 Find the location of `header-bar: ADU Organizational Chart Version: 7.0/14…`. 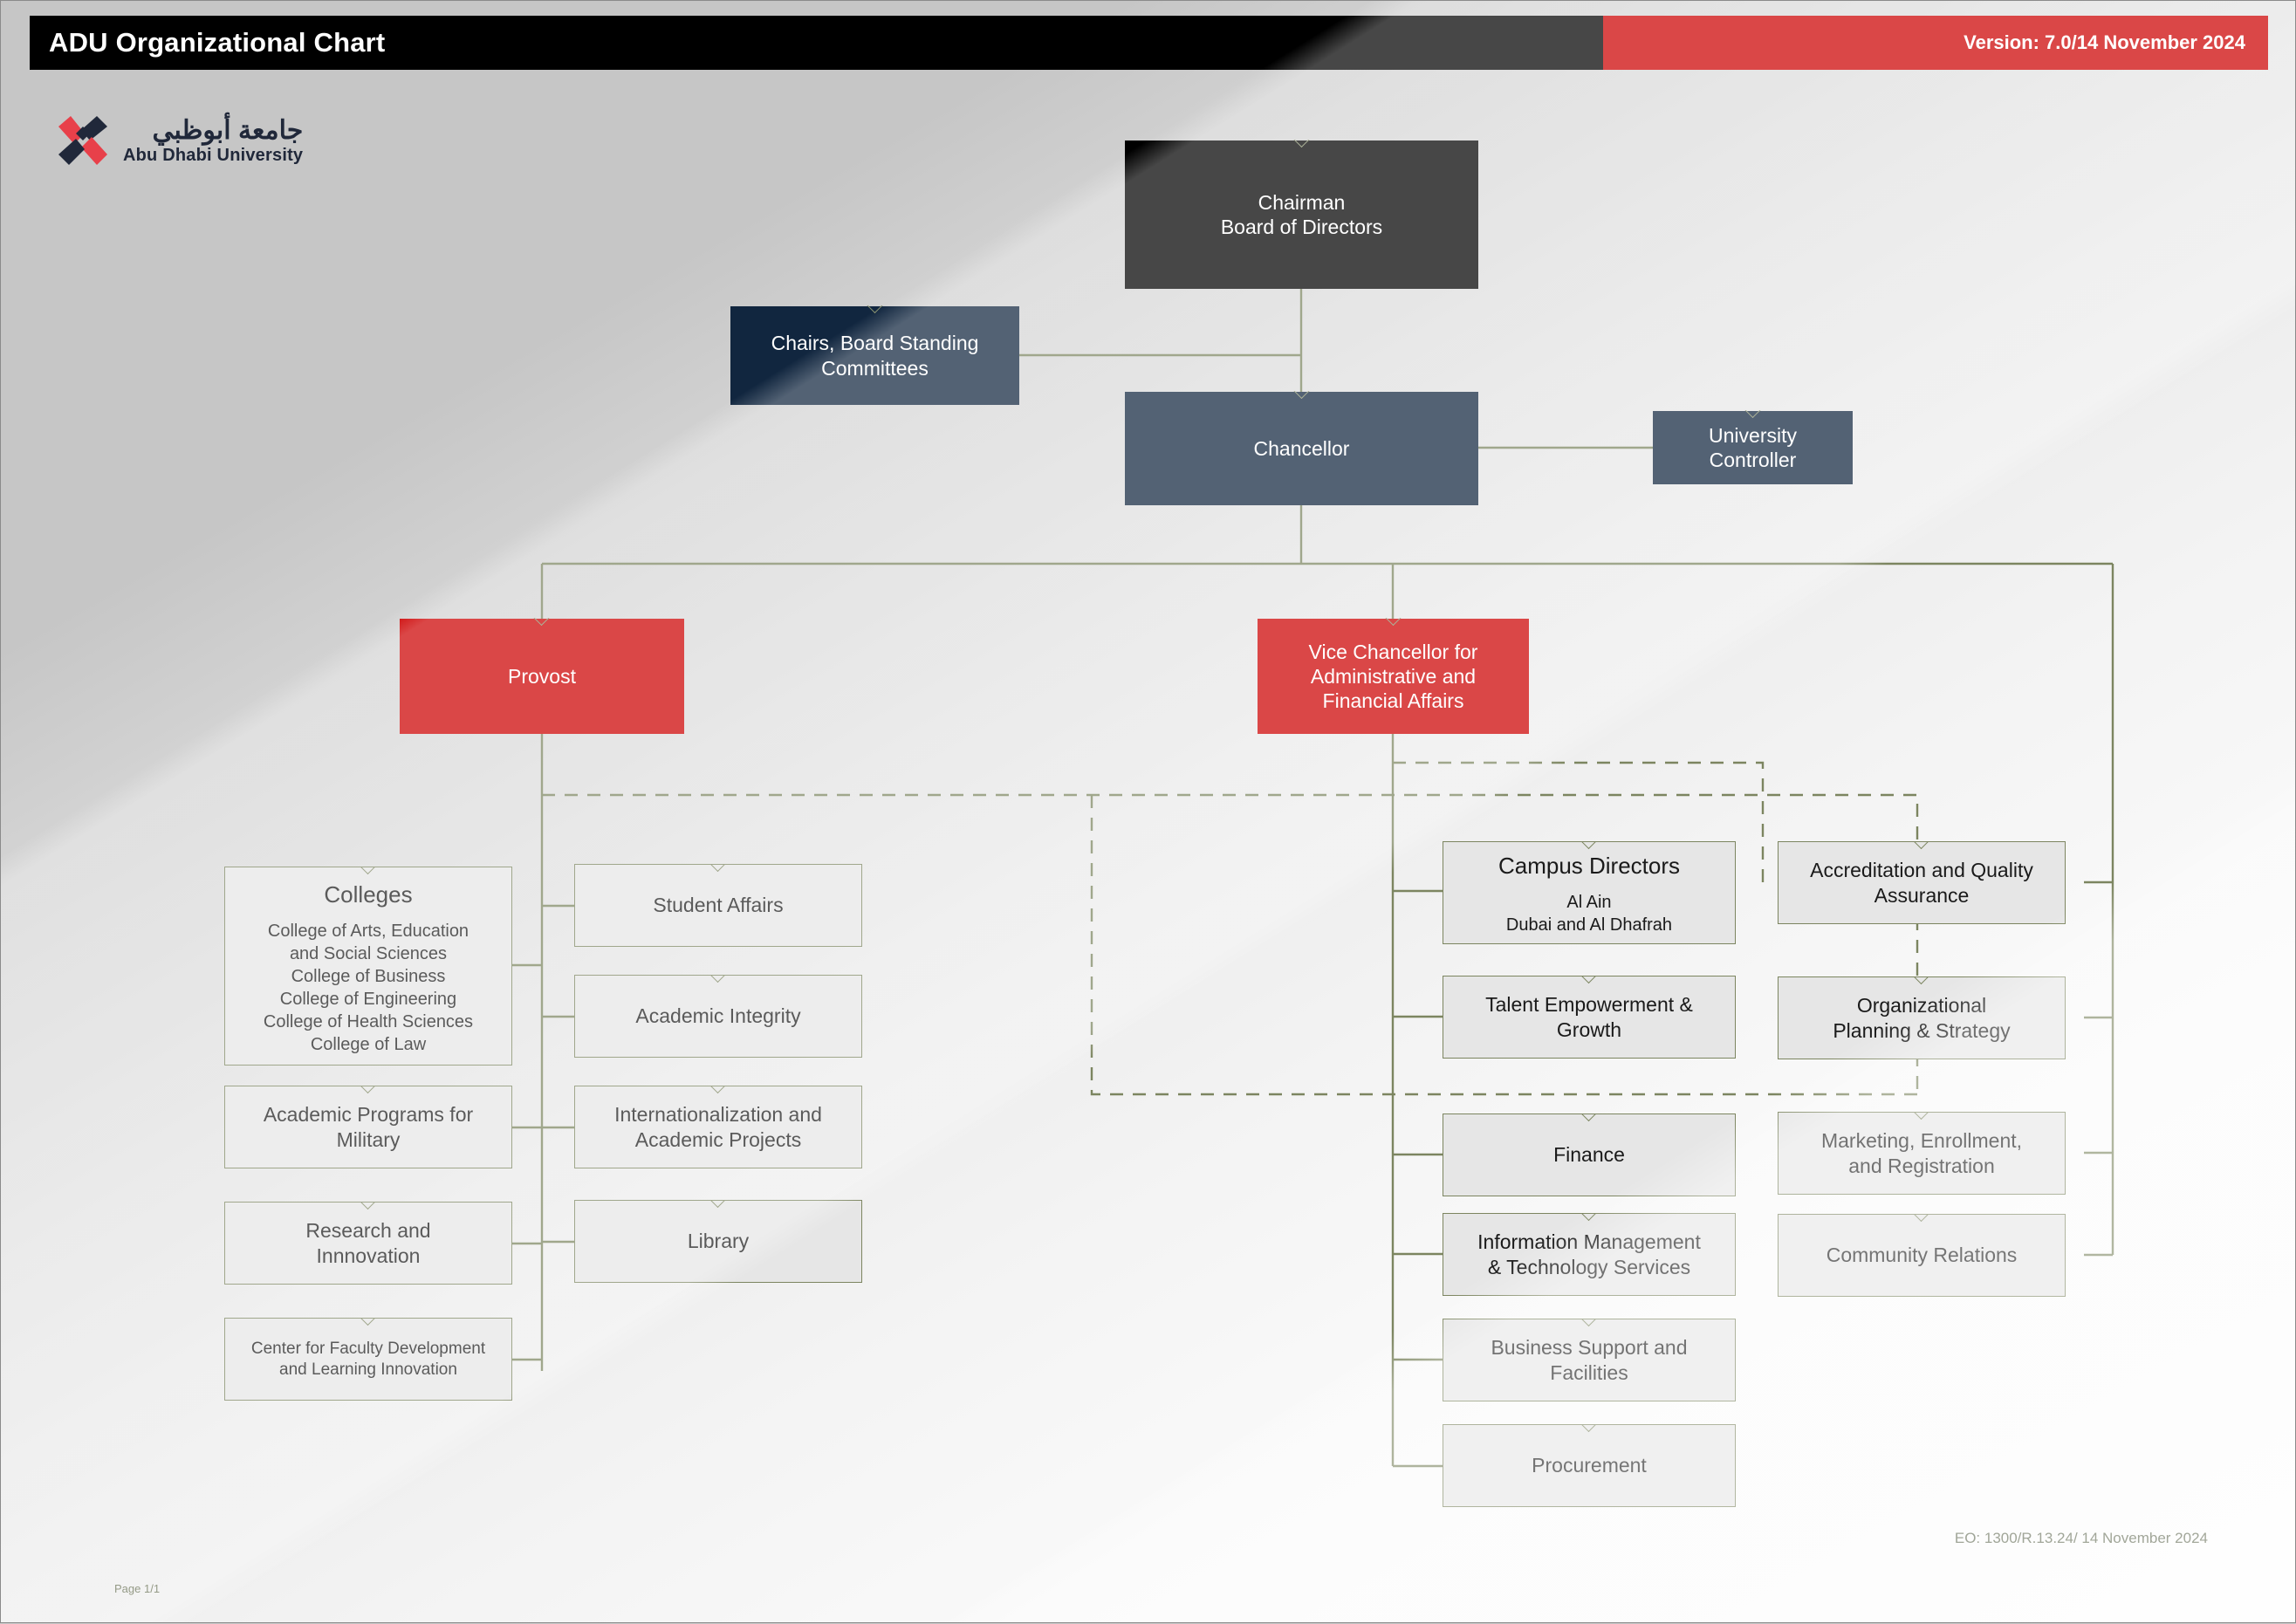

header-bar: ADU Organizational Chart Version: 7.0/14… is located at coordinates (1149, 43).